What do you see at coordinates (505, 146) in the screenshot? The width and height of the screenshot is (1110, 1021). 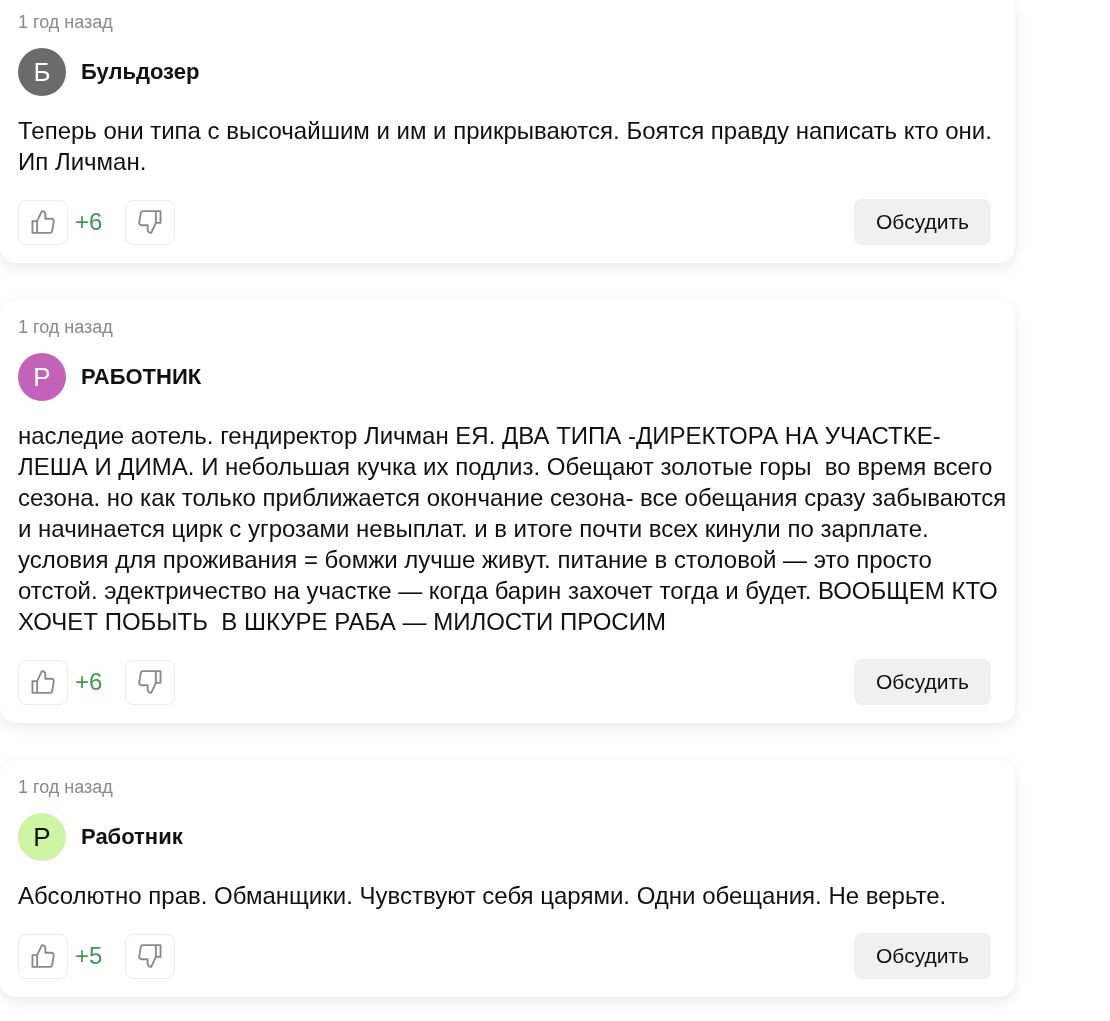 I see `comment-text: Теперь они типа с высочайшим и им и прикрываются. Боятся правду написать кто они. Ип Личман.` at bounding box center [505, 146].